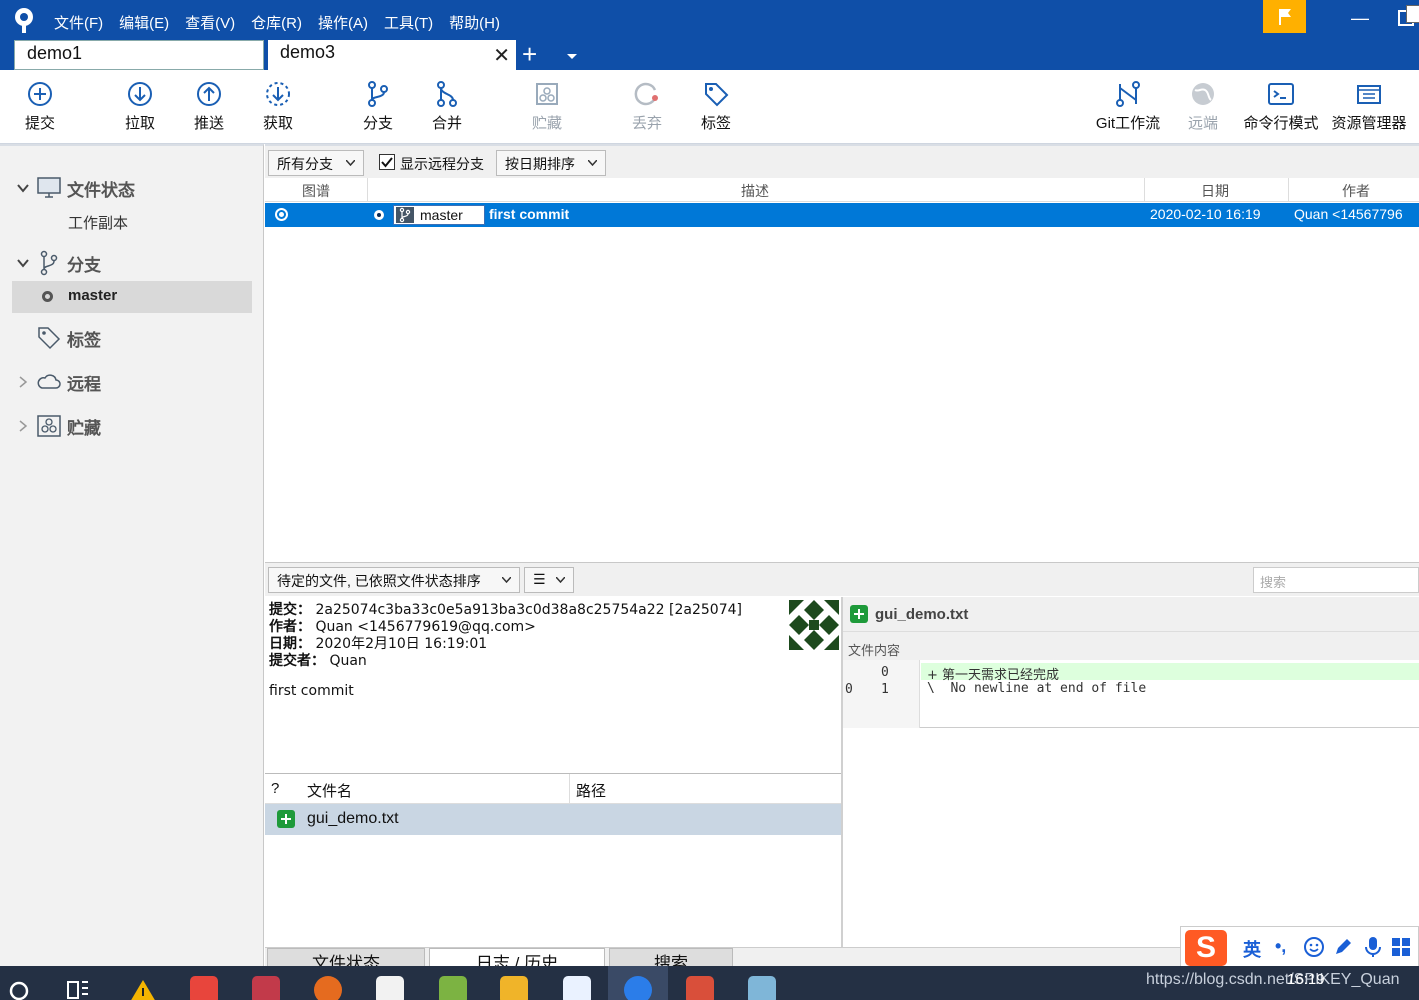 The image size is (1419, 1000). I want to click on grid-icon, so click(1401, 947).